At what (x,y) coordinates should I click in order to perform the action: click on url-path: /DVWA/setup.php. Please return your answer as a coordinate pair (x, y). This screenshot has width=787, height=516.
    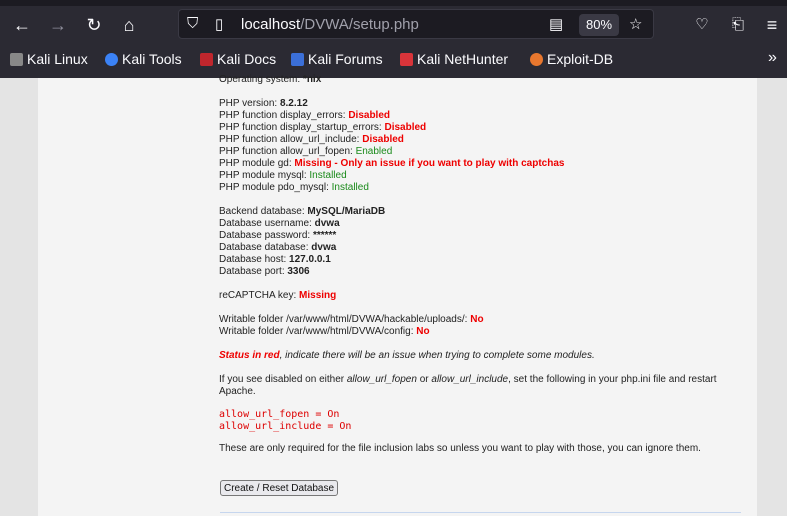
    Looking at the image, I should click on (359, 24).